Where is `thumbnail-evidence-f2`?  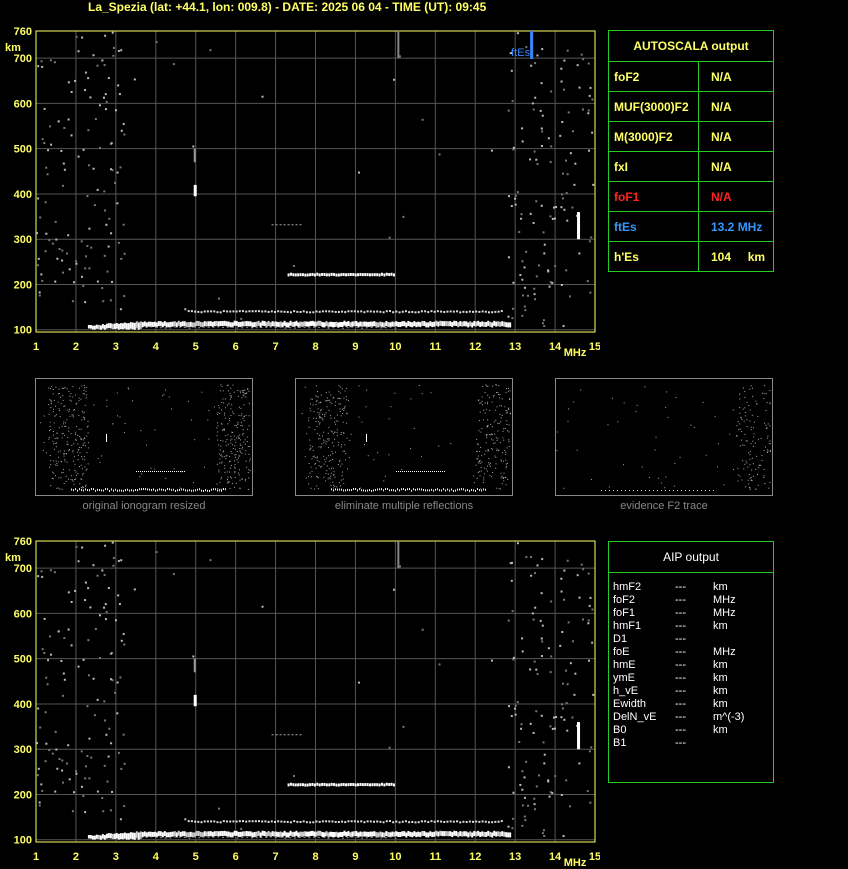
thumbnail-evidence-f2 is located at coordinates (664, 437).